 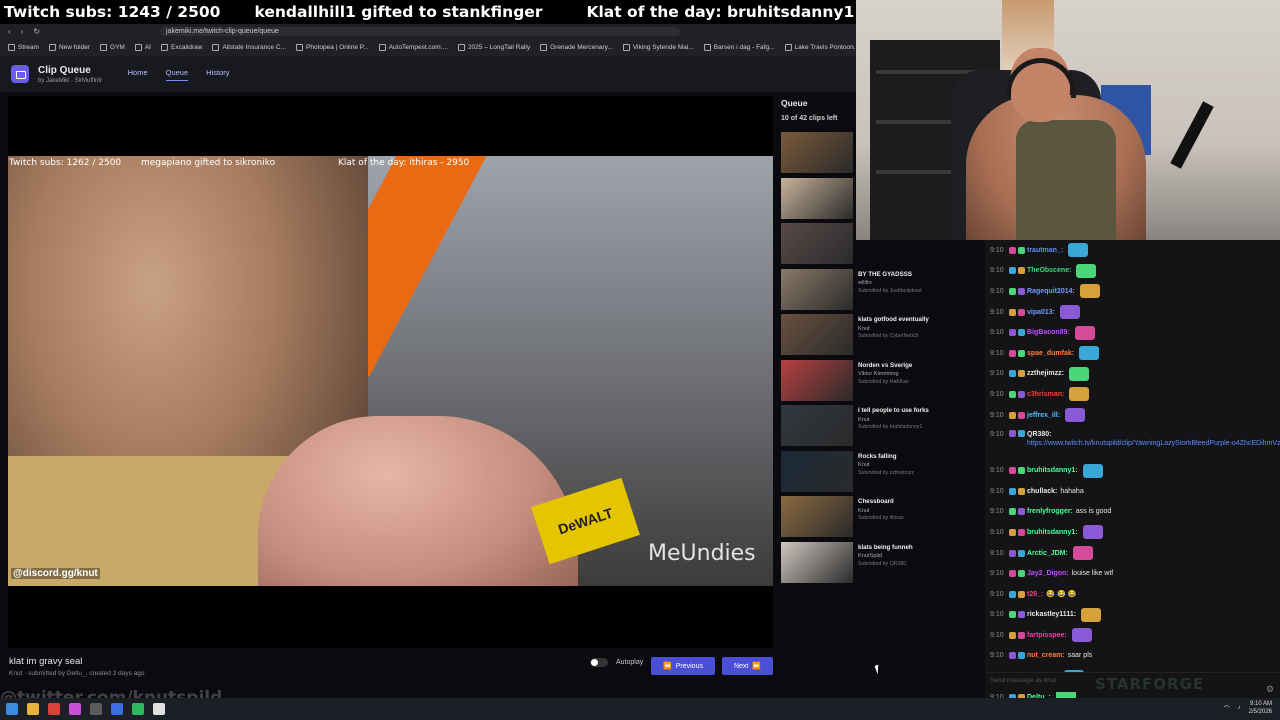 I want to click on chat-username: jeffrex_ill:, so click(x=1043, y=415).